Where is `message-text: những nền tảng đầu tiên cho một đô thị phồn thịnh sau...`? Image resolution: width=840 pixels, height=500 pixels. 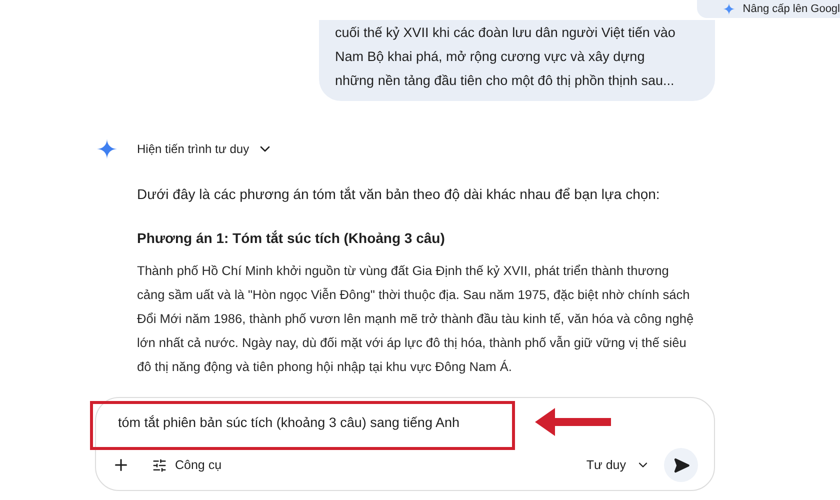 message-text: những nền tảng đầu tiên cho một đô thị phồn thịnh sau... is located at coordinates (505, 81).